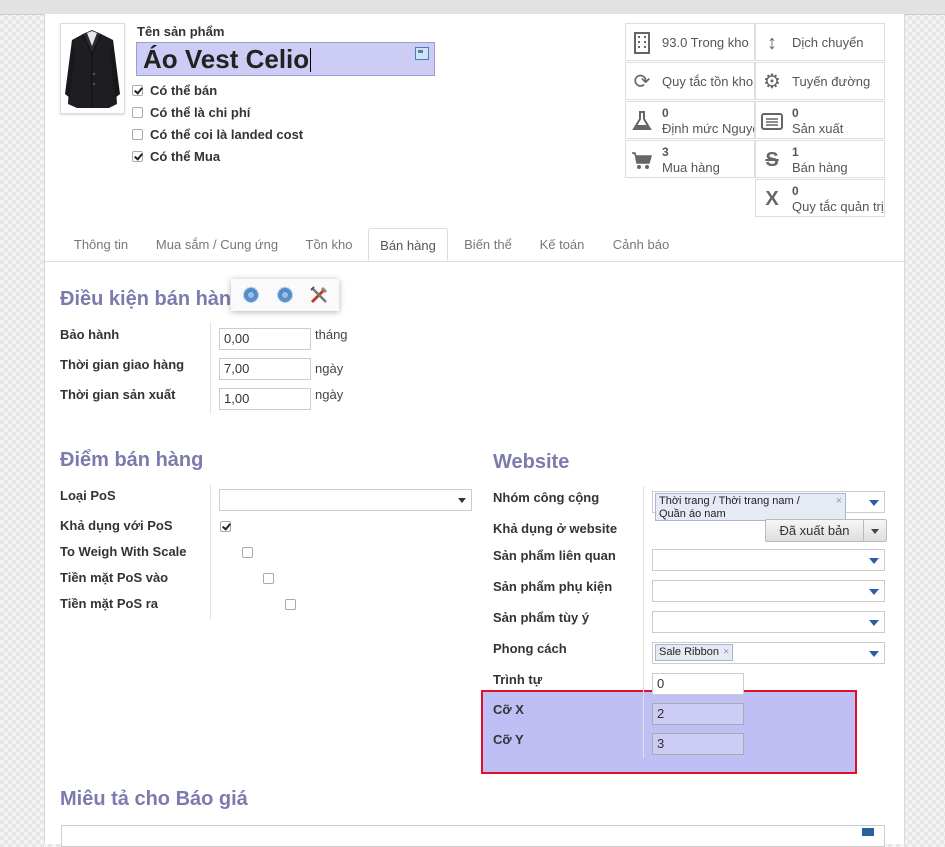 Image resolution: width=945 pixels, height=847 pixels. Describe the element at coordinates (820, 198) in the screenshot. I see `management-rules-button: X 0 Quy tắc quản trị` at that location.